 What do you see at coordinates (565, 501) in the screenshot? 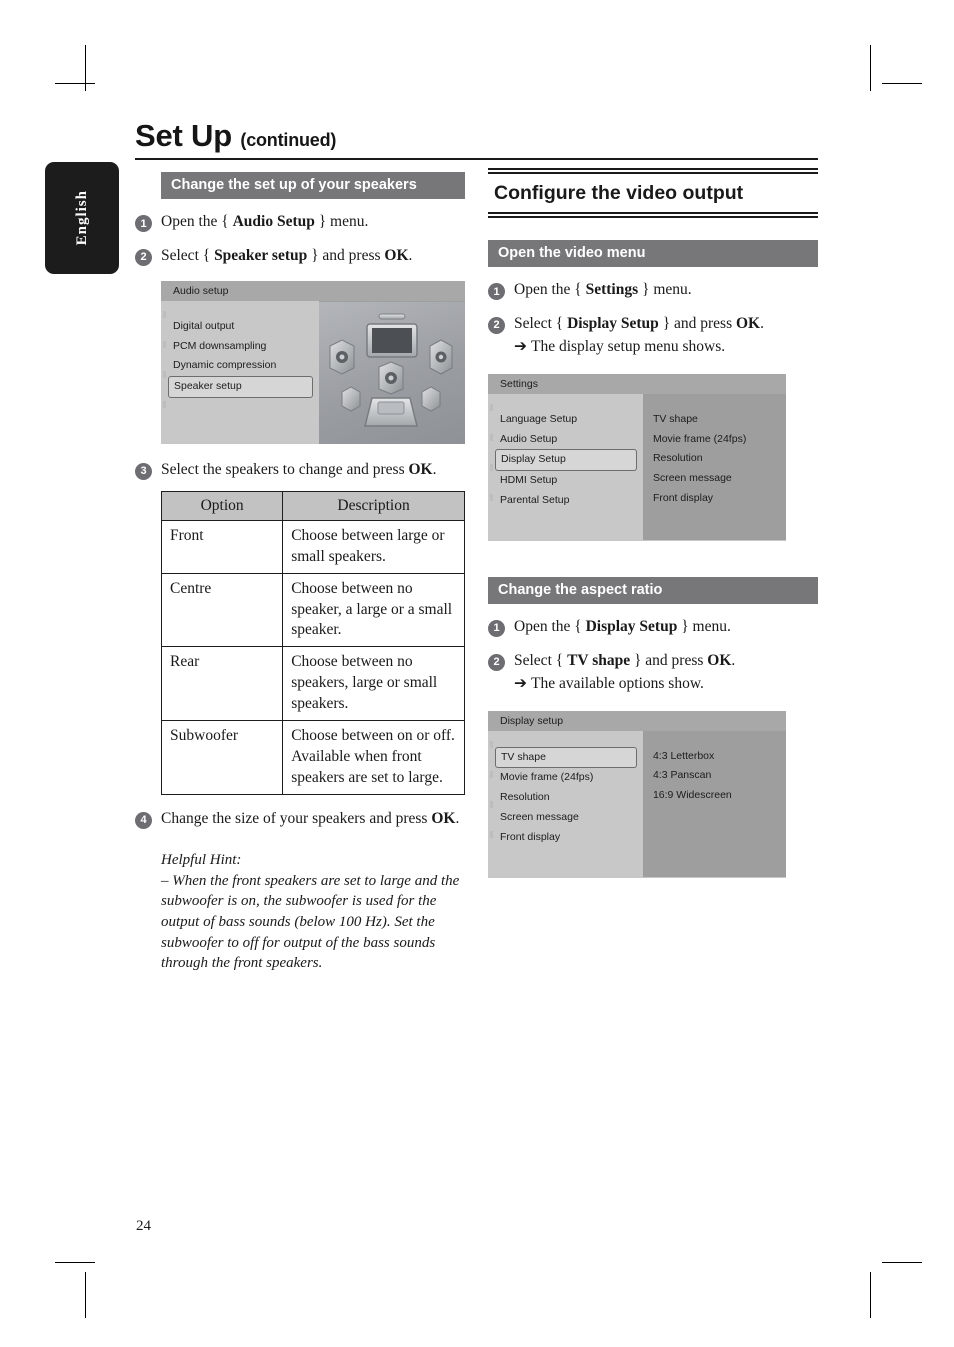
I see `menu-item-parental-setup: Parental Setup` at bounding box center [565, 501].